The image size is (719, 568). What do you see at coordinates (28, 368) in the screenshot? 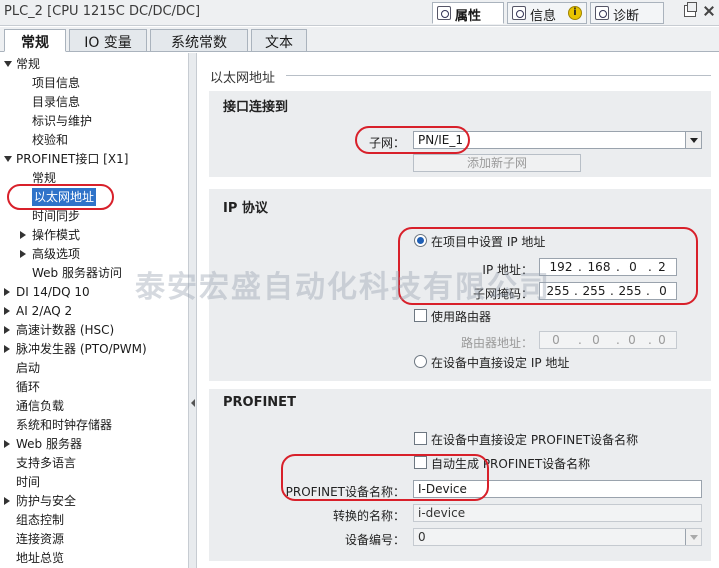
I see `nav-item-label: 启动` at bounding box center [28, 368].